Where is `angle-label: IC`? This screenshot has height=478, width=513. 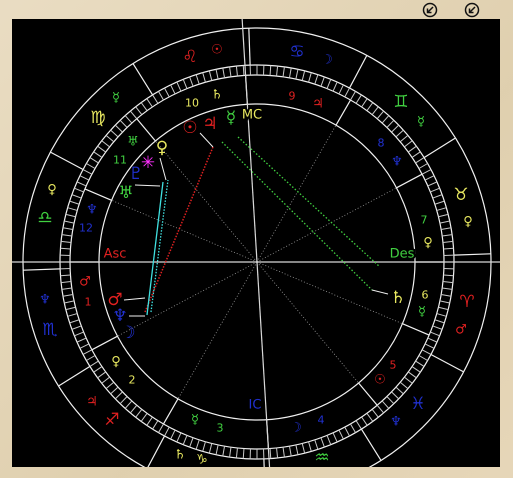 angle-label: IC is located at coordinates (255, 405).